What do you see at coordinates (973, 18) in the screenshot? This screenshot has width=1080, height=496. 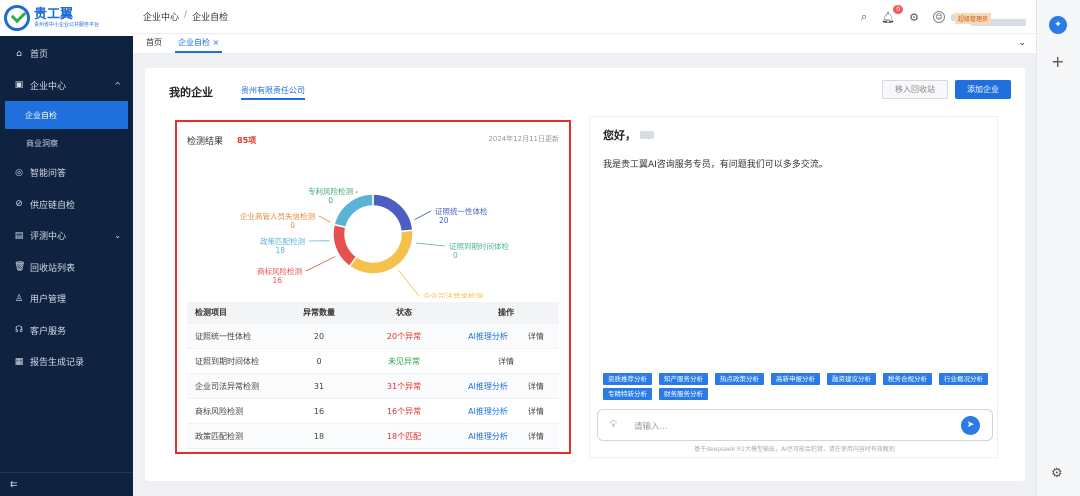 I see `role-badge: 超级管理员` at bounding box center [973, 18].